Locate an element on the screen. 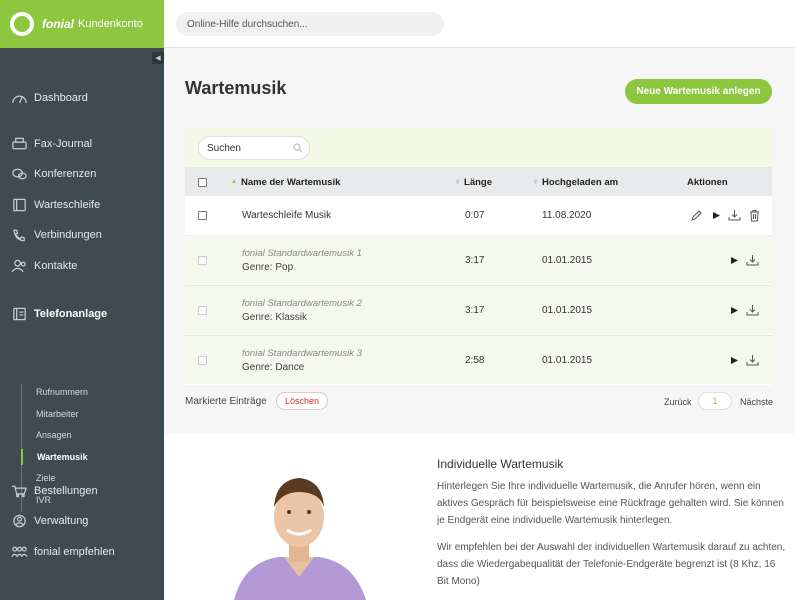  page-title: Wartemusik is located at coordinates (236, 88).